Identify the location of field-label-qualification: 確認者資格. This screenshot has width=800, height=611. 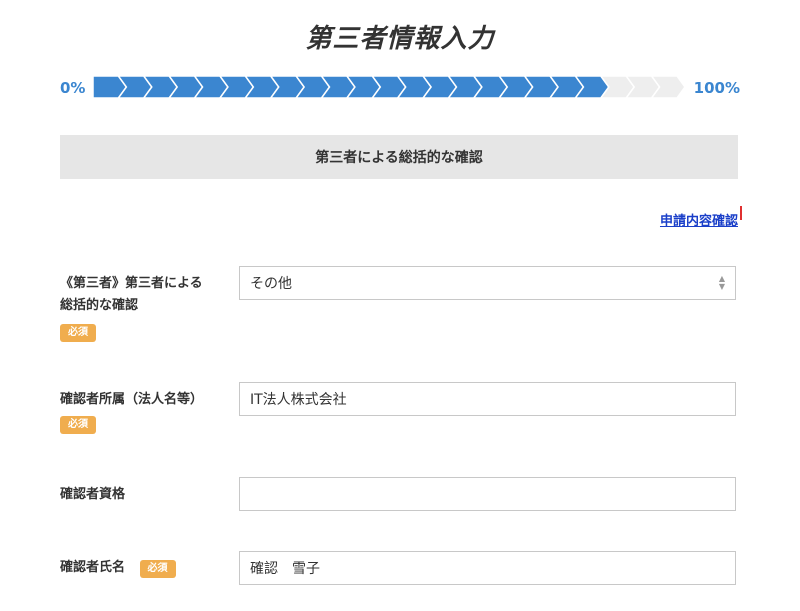
(92, 495).